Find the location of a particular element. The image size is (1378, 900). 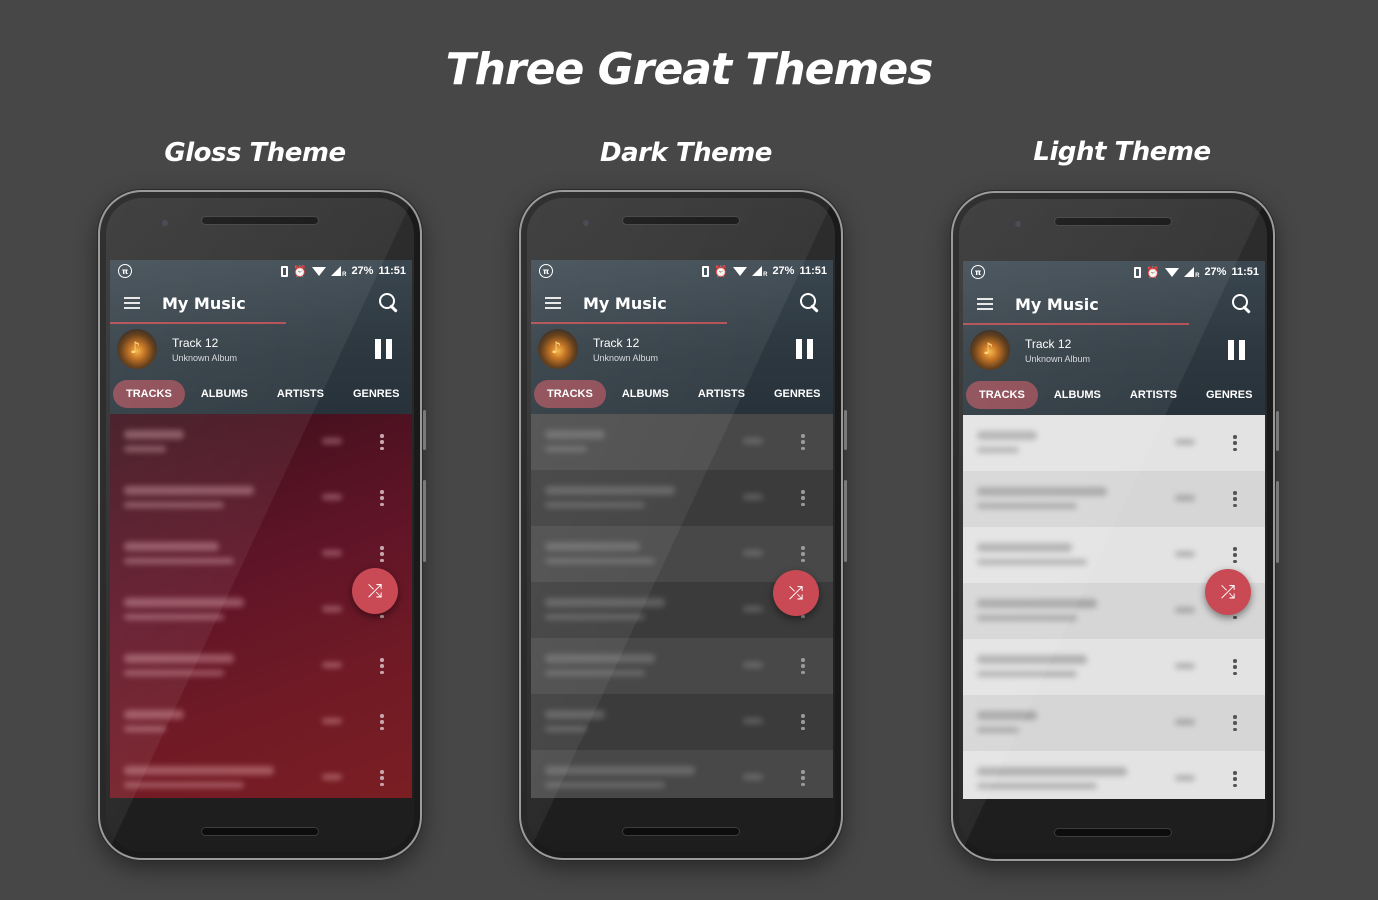

power-button is located at coordinates (1277, 431).